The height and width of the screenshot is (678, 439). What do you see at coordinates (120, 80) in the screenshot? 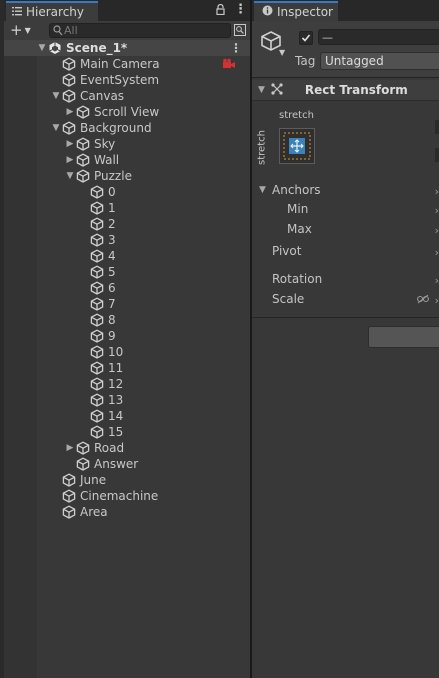
I see `hierarchy-item-label: EventSystem` at bounding box center [120, 80].